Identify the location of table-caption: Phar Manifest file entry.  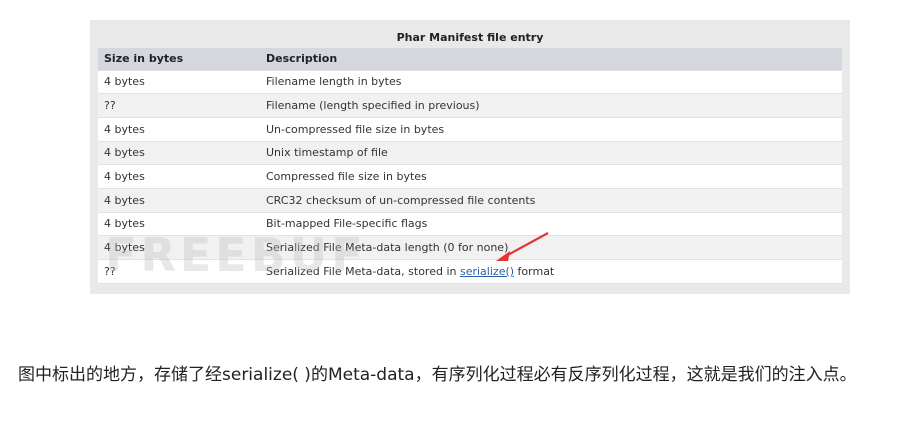
(470, 37).